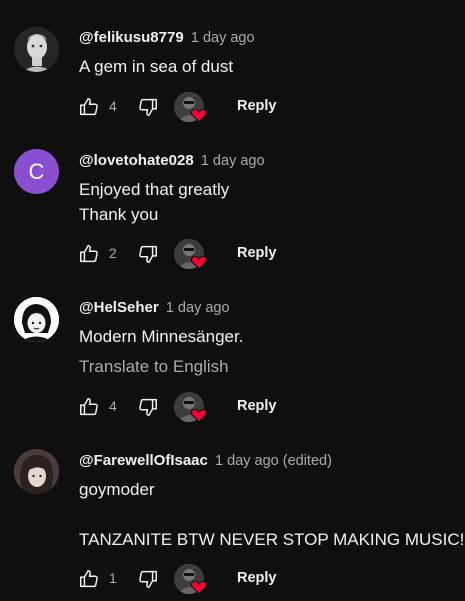 This screenshot has width=465, height=601. I want to click on comment-text: Enjoyed that greatly, so click(154, 189).